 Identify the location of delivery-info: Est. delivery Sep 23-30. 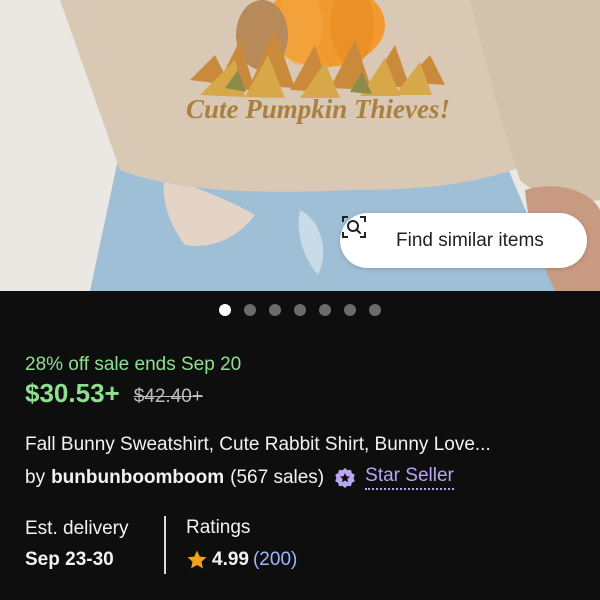
(76, 544).